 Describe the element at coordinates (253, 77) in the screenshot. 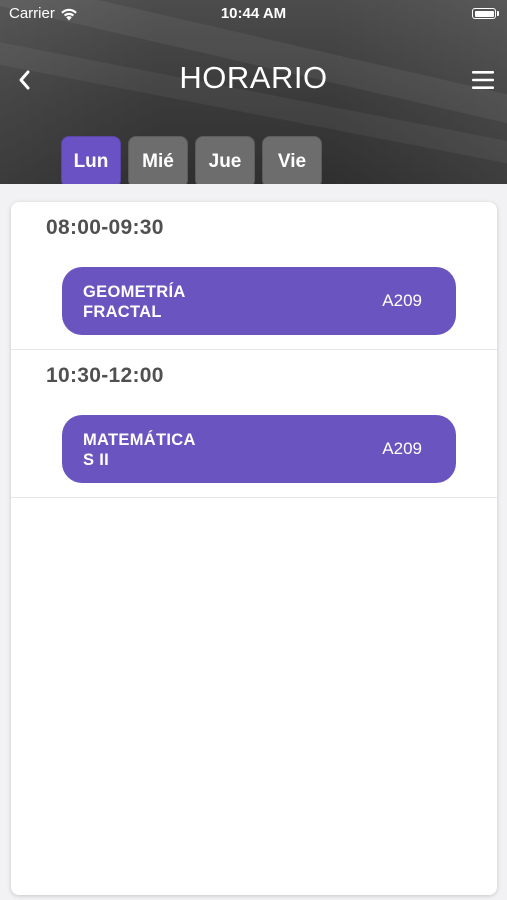

I see `page-title: HORARIO` at that location.